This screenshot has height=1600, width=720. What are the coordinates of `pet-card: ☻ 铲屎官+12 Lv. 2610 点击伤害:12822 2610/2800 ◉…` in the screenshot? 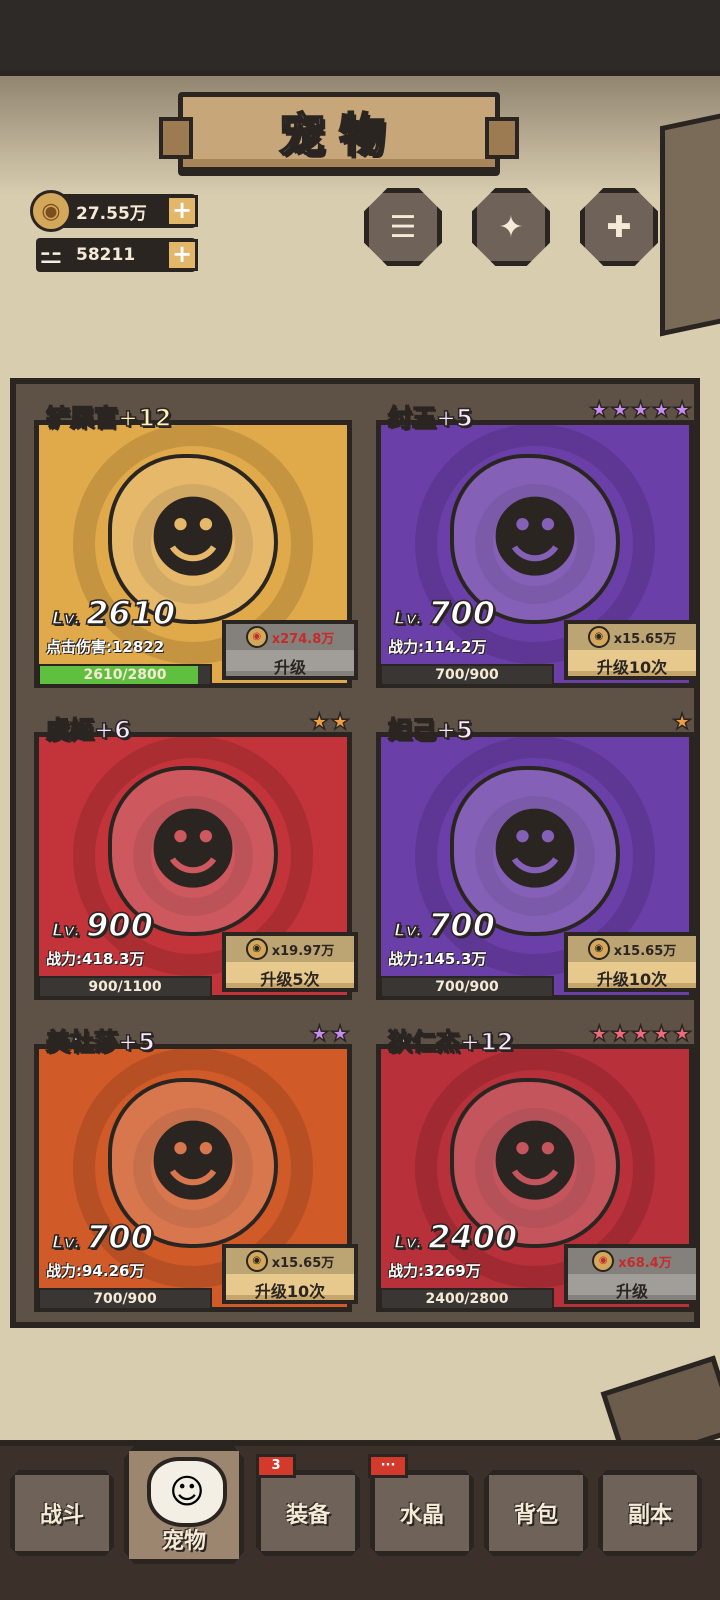 It's located at (191, 548).